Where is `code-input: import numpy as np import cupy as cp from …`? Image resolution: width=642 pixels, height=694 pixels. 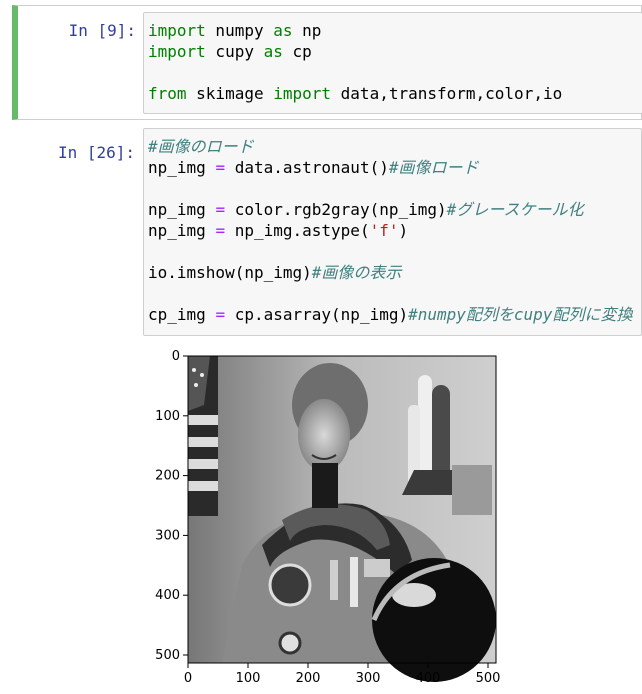 code-input: import numpy as np import cupy as cp from … is located at coordinates (392, 63).